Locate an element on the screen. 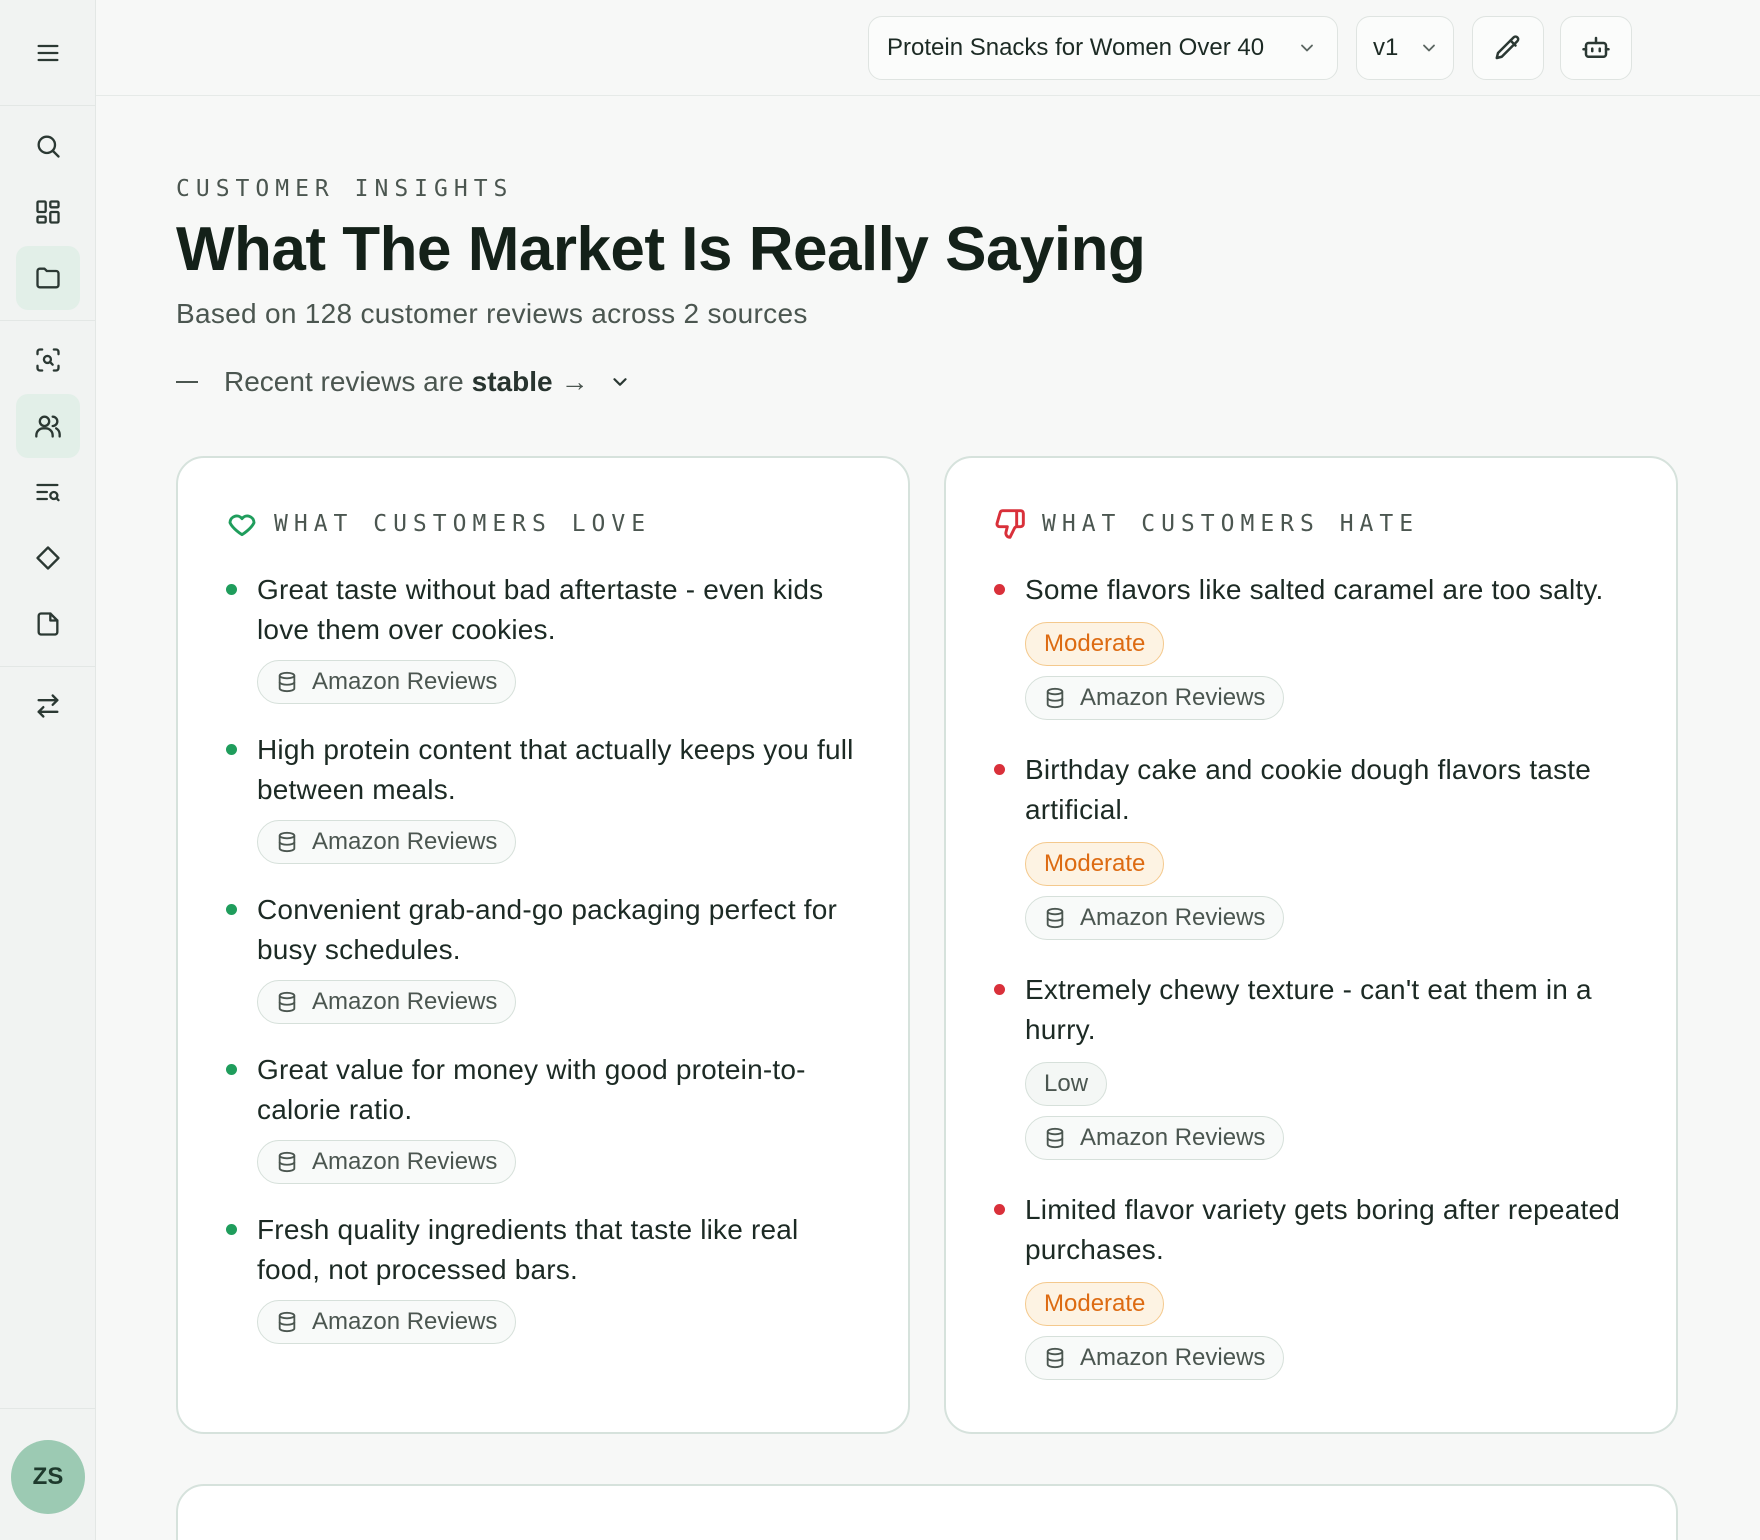 The image size is (1760, 1540). grid-icon is located at coordinates (48, 212).